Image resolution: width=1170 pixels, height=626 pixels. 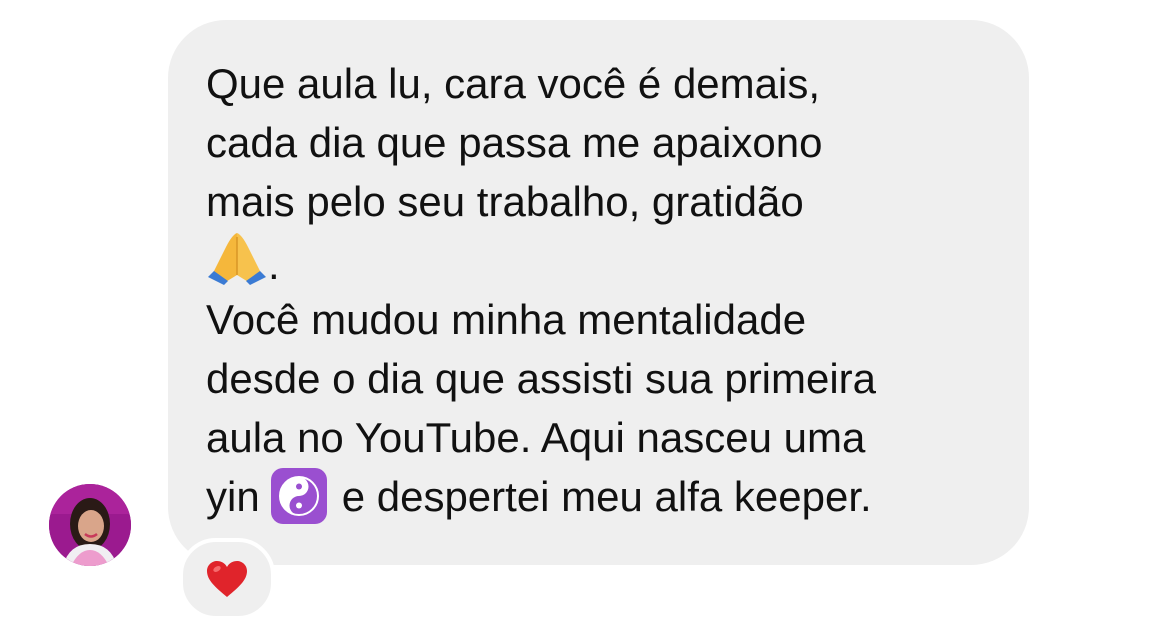 I want to click on avatar-photo, so click(x=90, y=525).